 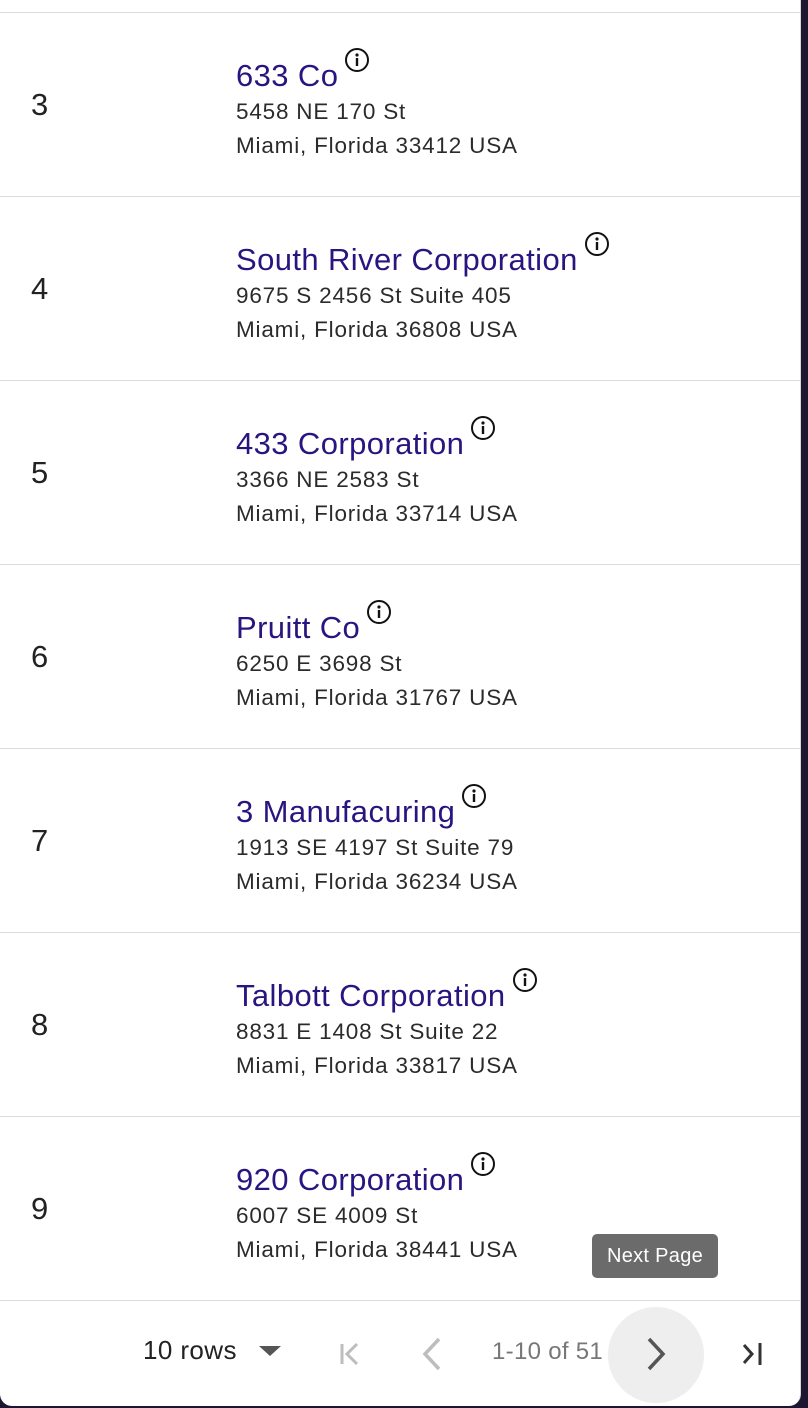 I want to click on company-name-link: 920 Corporation, so click(x=350, y=1180).